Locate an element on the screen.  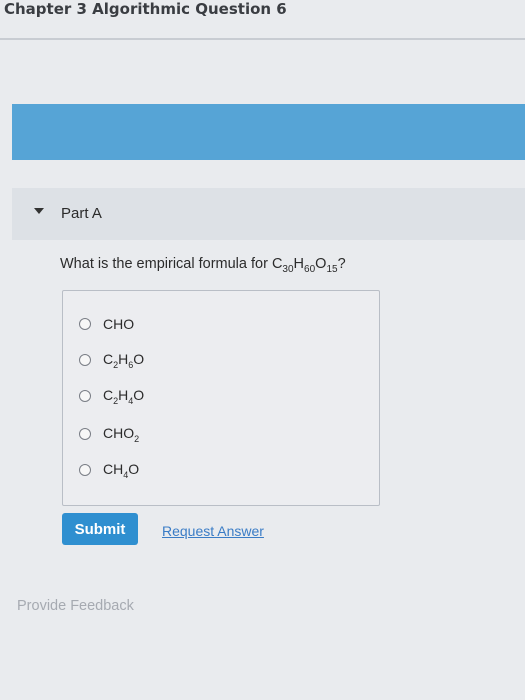
formula-subscript: 15 is located at coordinates (332, 269).